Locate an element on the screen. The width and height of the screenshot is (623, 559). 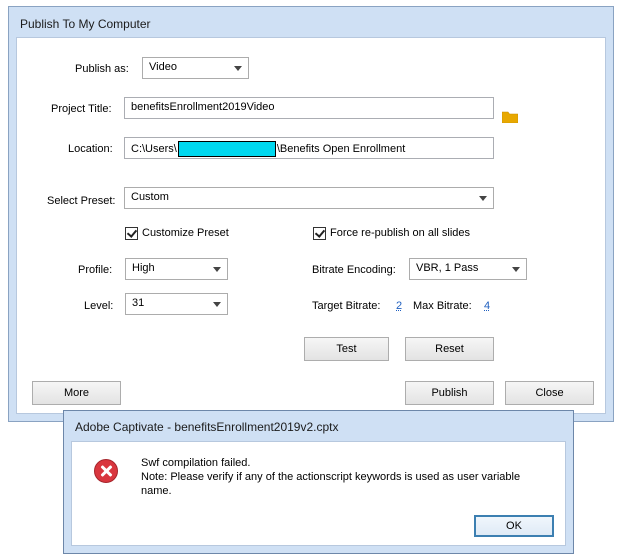
level-value: 31 is located at coordinates (138, 303).